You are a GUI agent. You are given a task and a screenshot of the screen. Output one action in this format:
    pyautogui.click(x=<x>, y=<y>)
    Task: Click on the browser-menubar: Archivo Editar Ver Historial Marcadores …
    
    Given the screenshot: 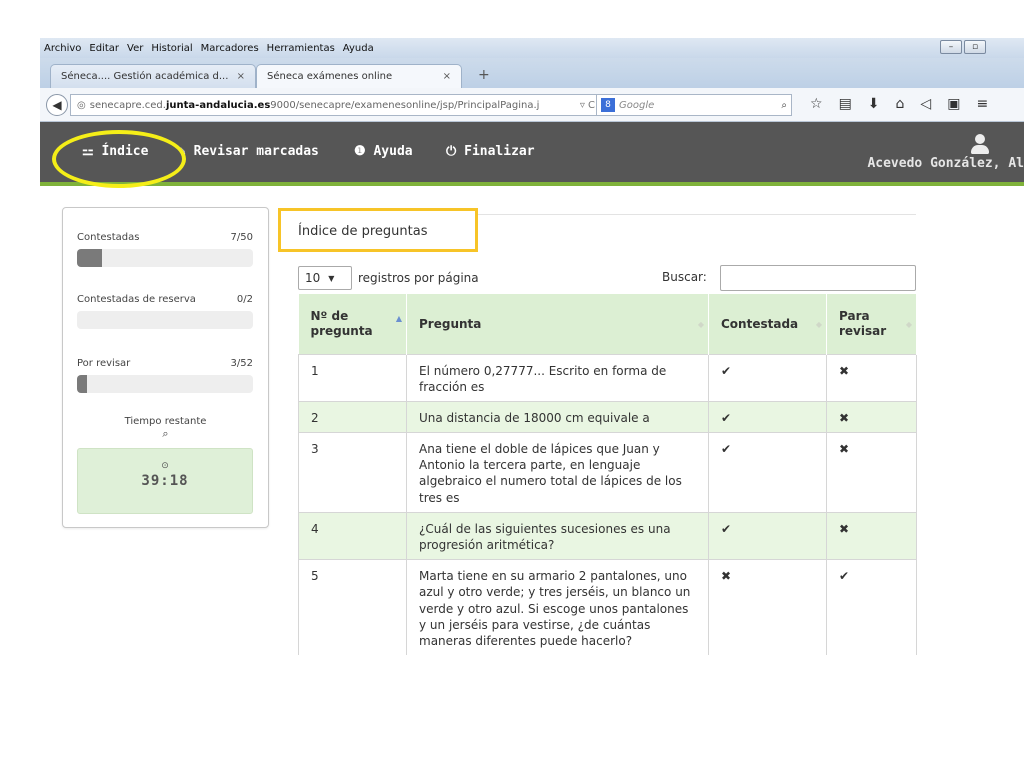 What is the action you would take?
    pyautogui.click(x=532, y=48)
    